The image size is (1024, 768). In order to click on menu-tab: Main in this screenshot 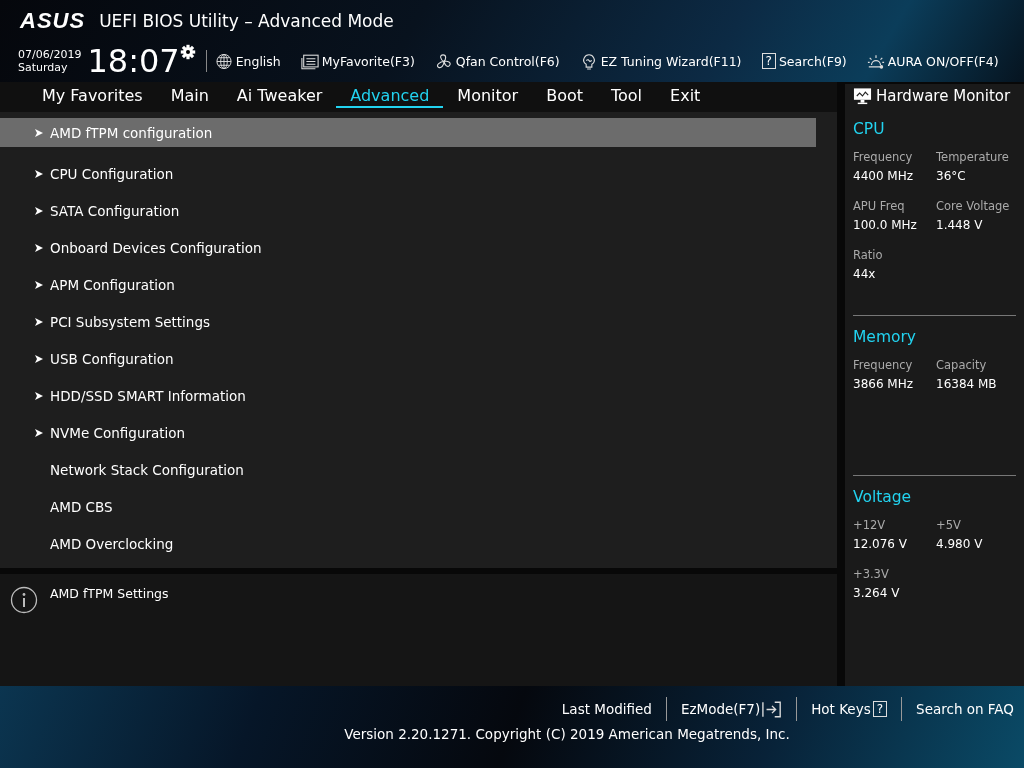, I will do `click(189, 97)`.